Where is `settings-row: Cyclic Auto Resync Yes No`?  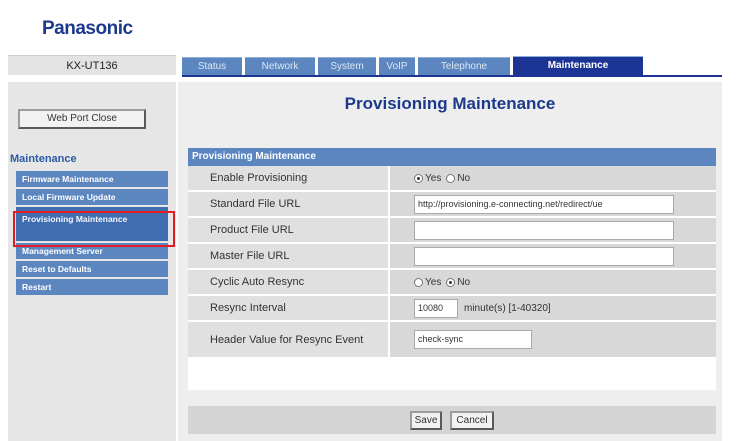 settings-row: Cyclic Auto Resync Yes No is located at coordinates (452, 283).